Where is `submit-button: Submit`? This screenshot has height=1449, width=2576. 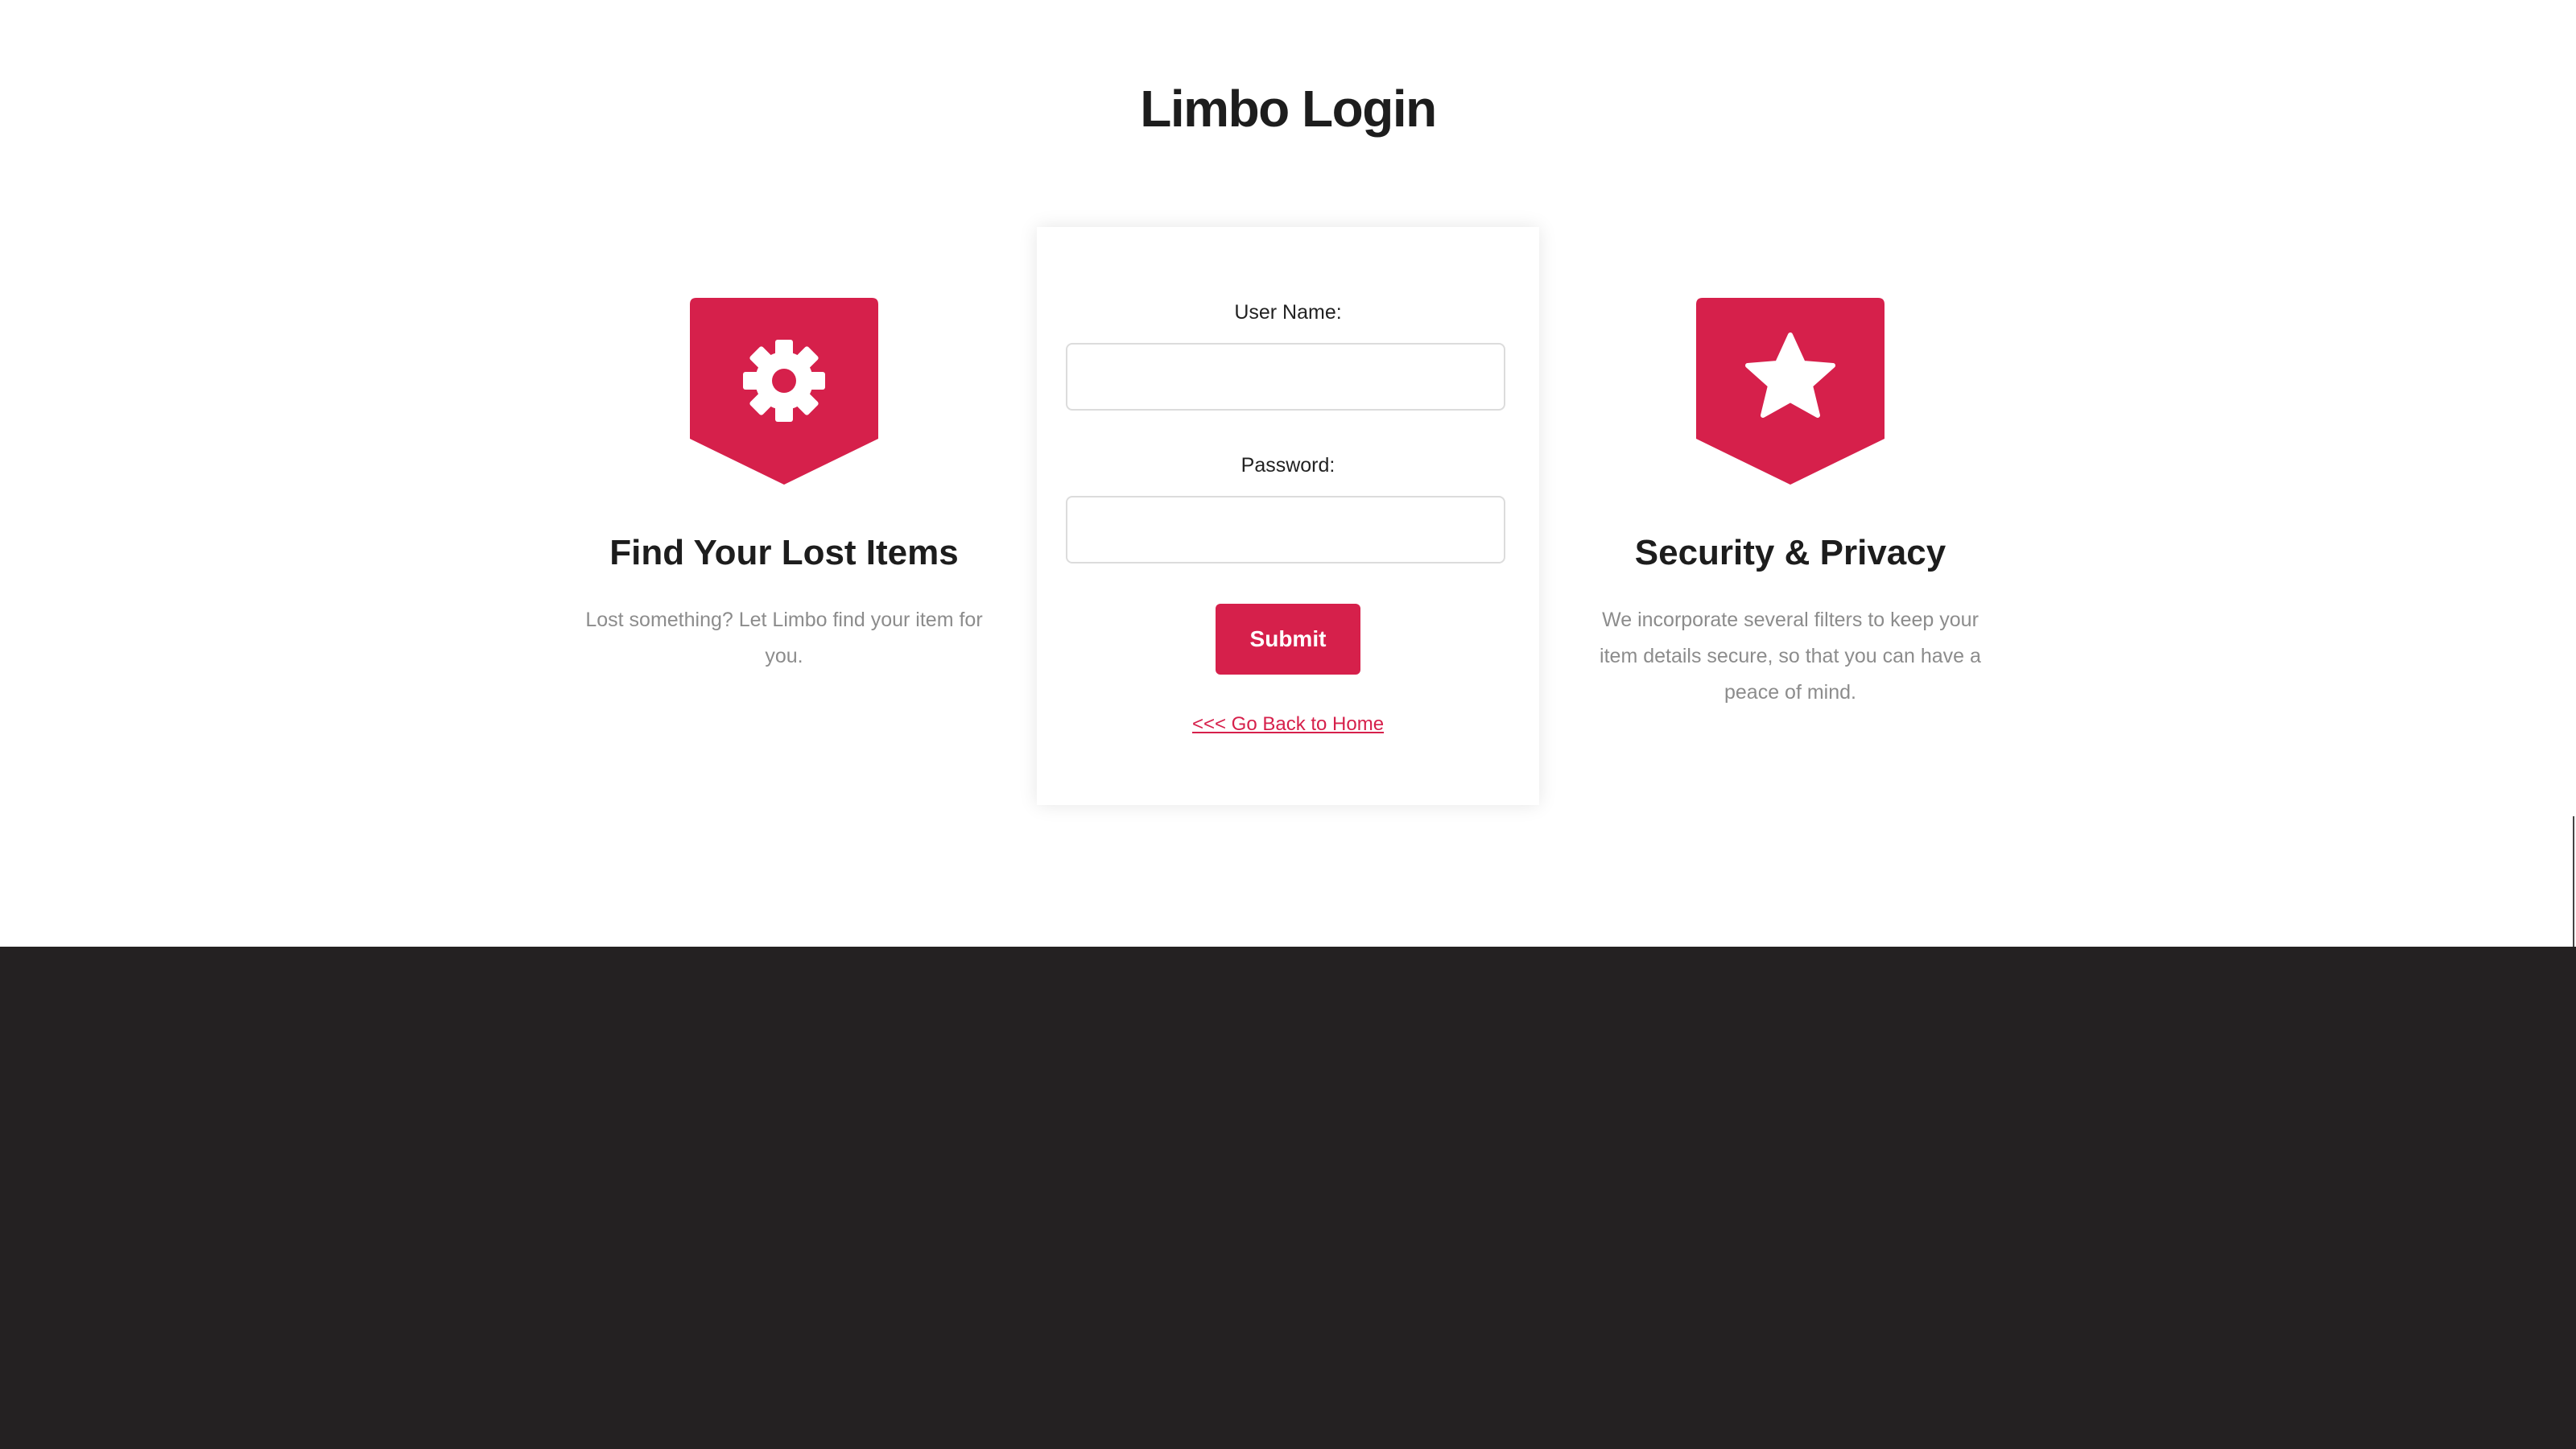 submit-button: Submit is located at coordinates (1288, 639).